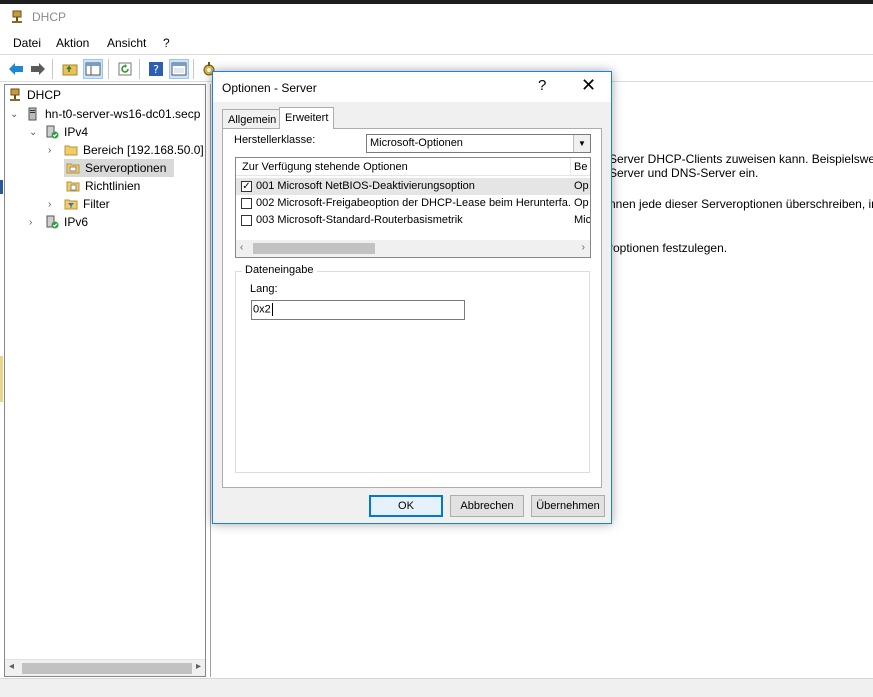  Describe the element at coordinates (412, 87) in the screenshot. I see `dialog-title-bar: Optionen - Server ? ✕` at that location.